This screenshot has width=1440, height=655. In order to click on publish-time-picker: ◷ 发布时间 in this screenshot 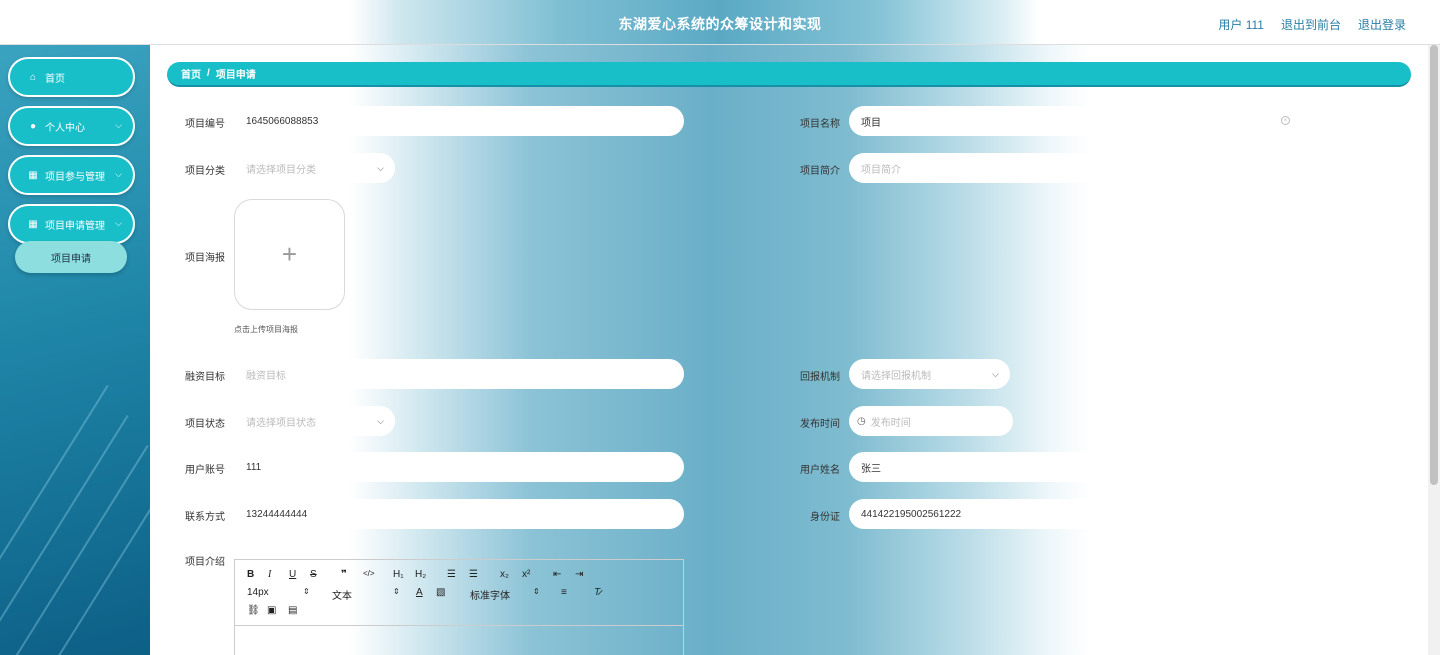, I will do `click(931, 421)`.